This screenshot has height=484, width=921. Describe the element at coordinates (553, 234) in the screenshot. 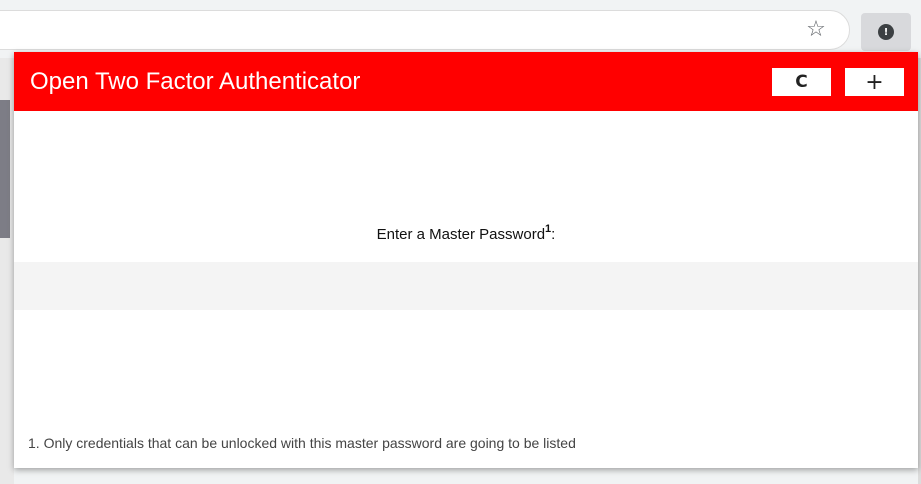

I see `prompt-suffix: :` at that location.